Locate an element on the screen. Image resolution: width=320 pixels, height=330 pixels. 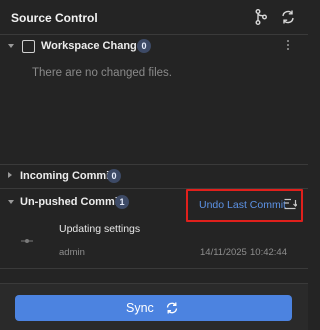
header-divider is located at coordinates (154, 34).